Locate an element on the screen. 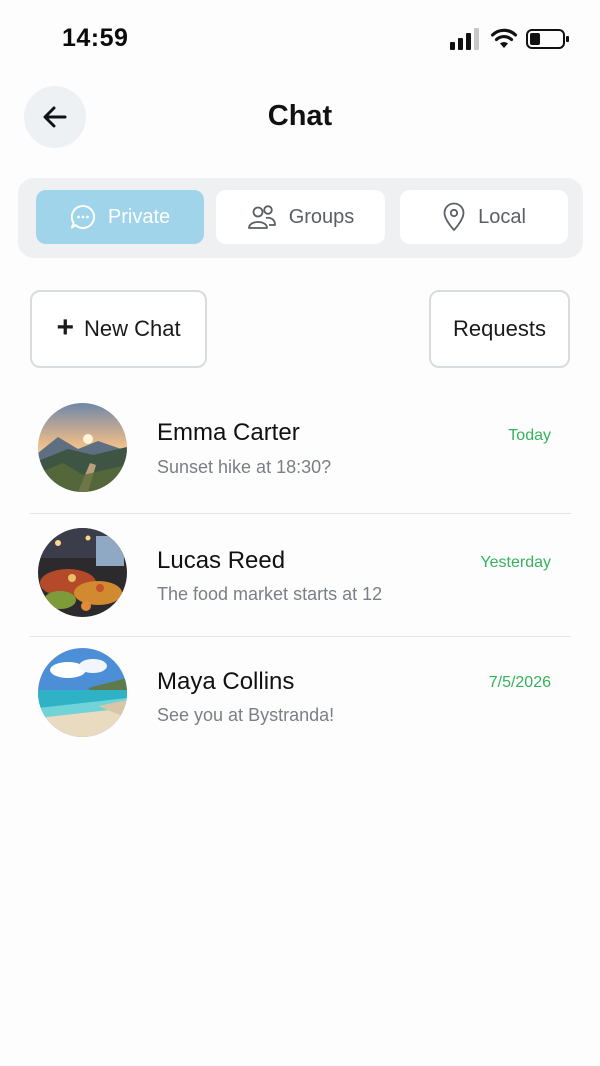 The height and width of the screenshot is (1066, 600). tab-groups-label: Groups is located at coordinates (321, 216).